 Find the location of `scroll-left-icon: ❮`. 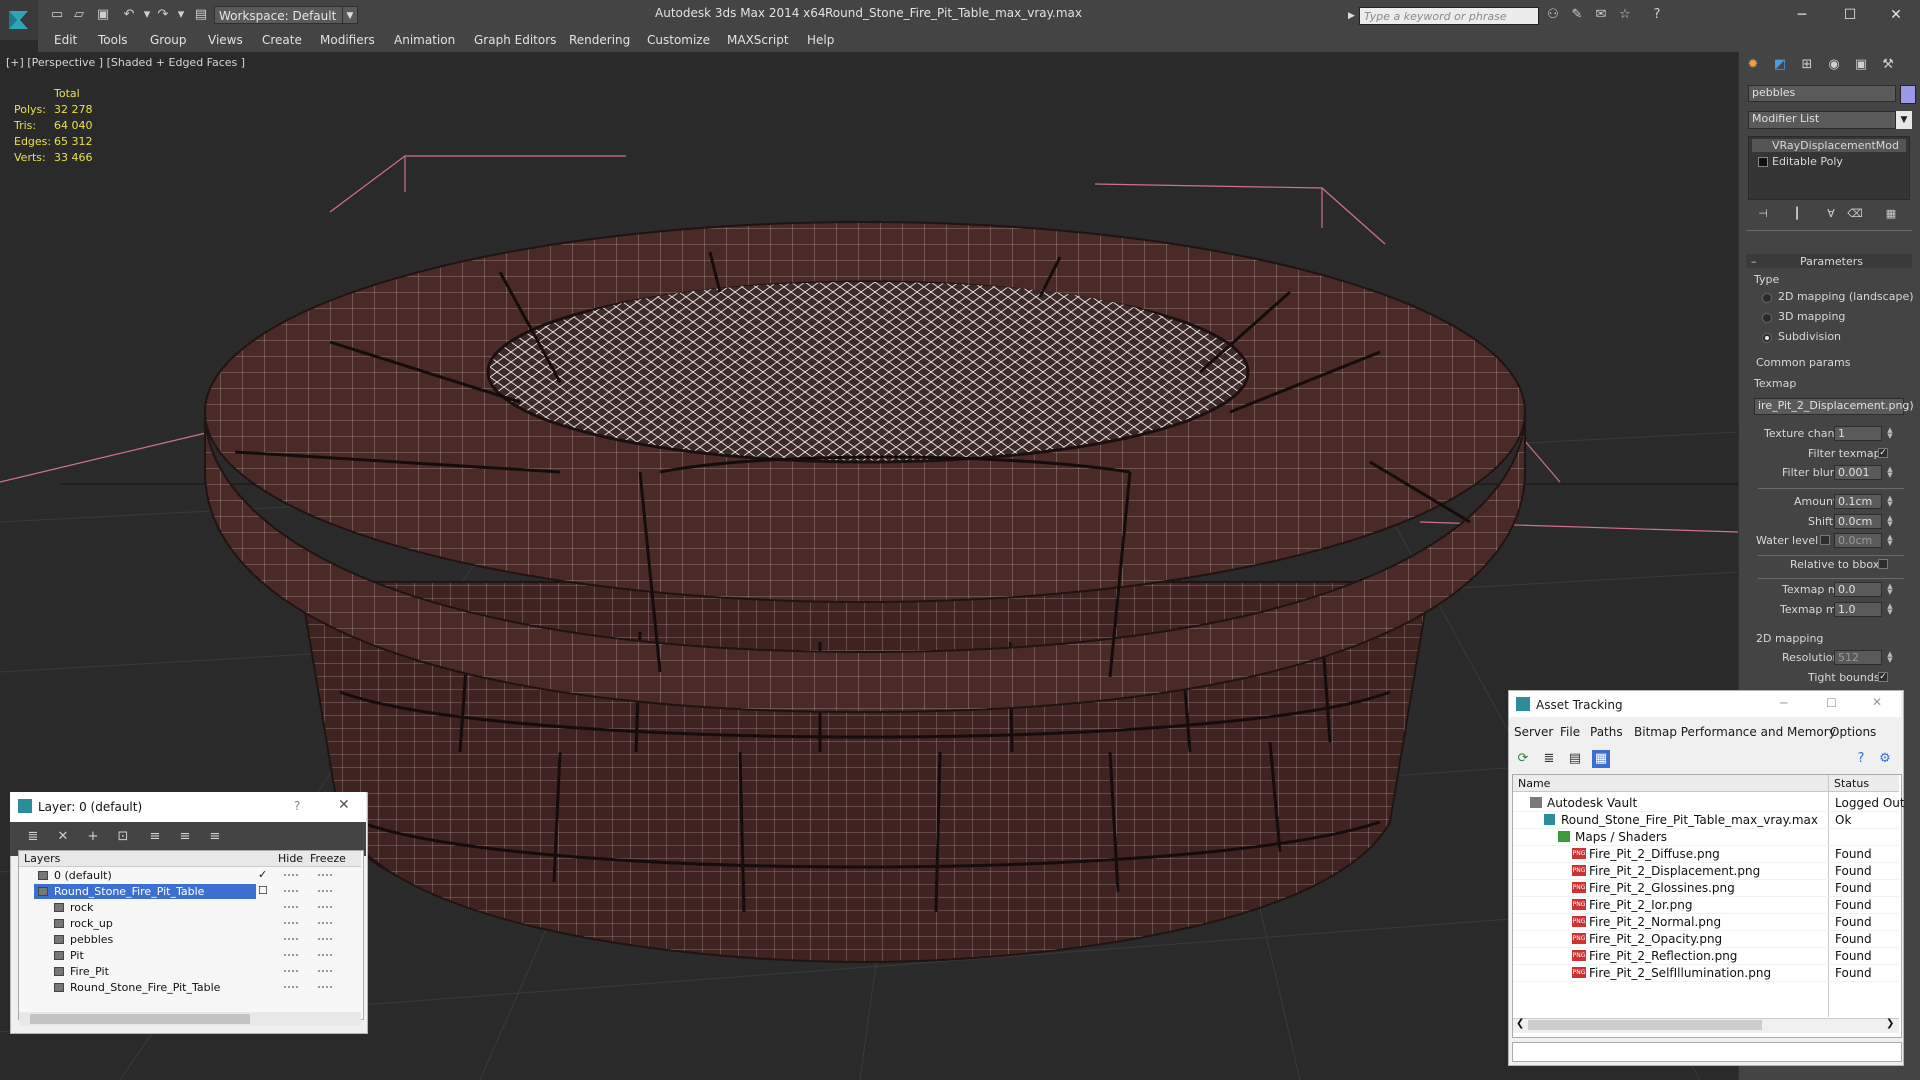

scroll-left-icon: ❮ is located at coordinates (1520, 1023).